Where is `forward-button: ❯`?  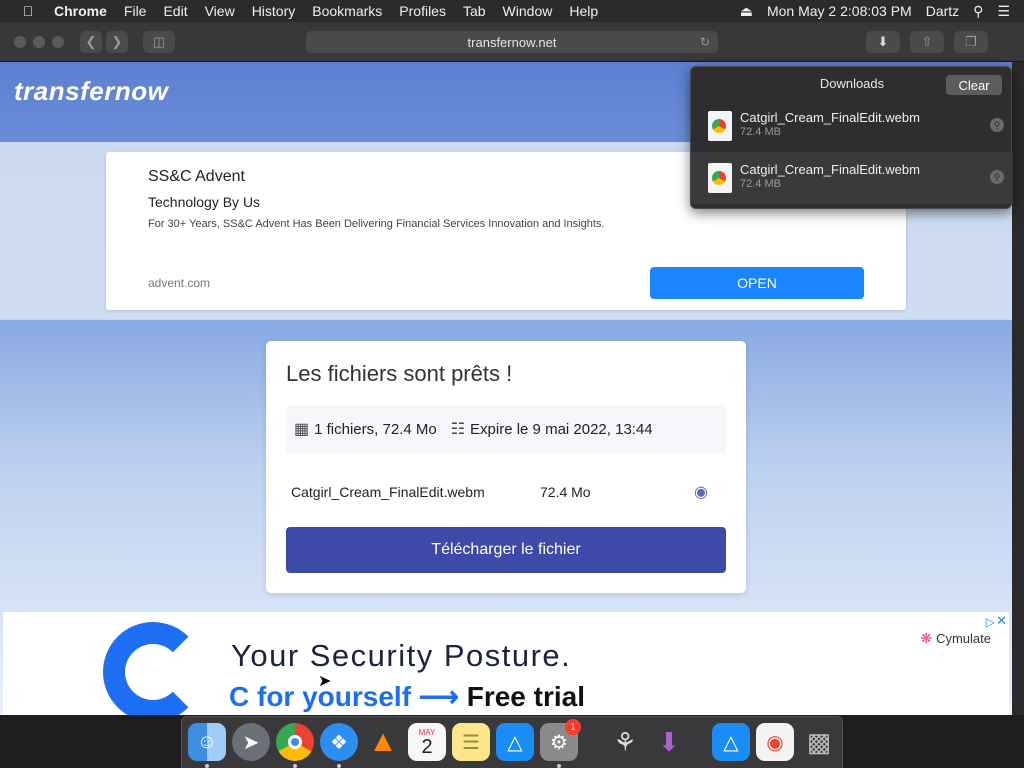 forward-button: ❯ is located at coordinates (117, 42).